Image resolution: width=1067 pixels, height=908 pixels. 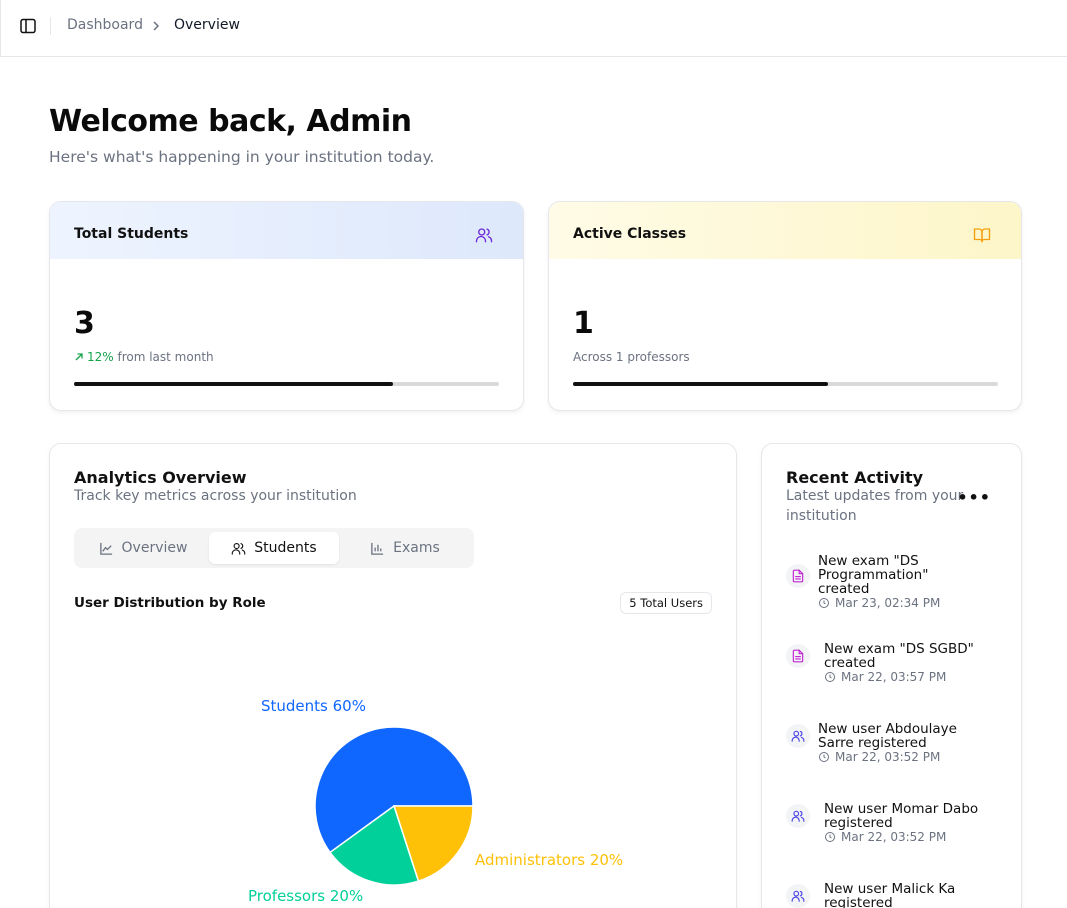 I want to click on stat-note: 12% from last month, so click(x=144, y=357).